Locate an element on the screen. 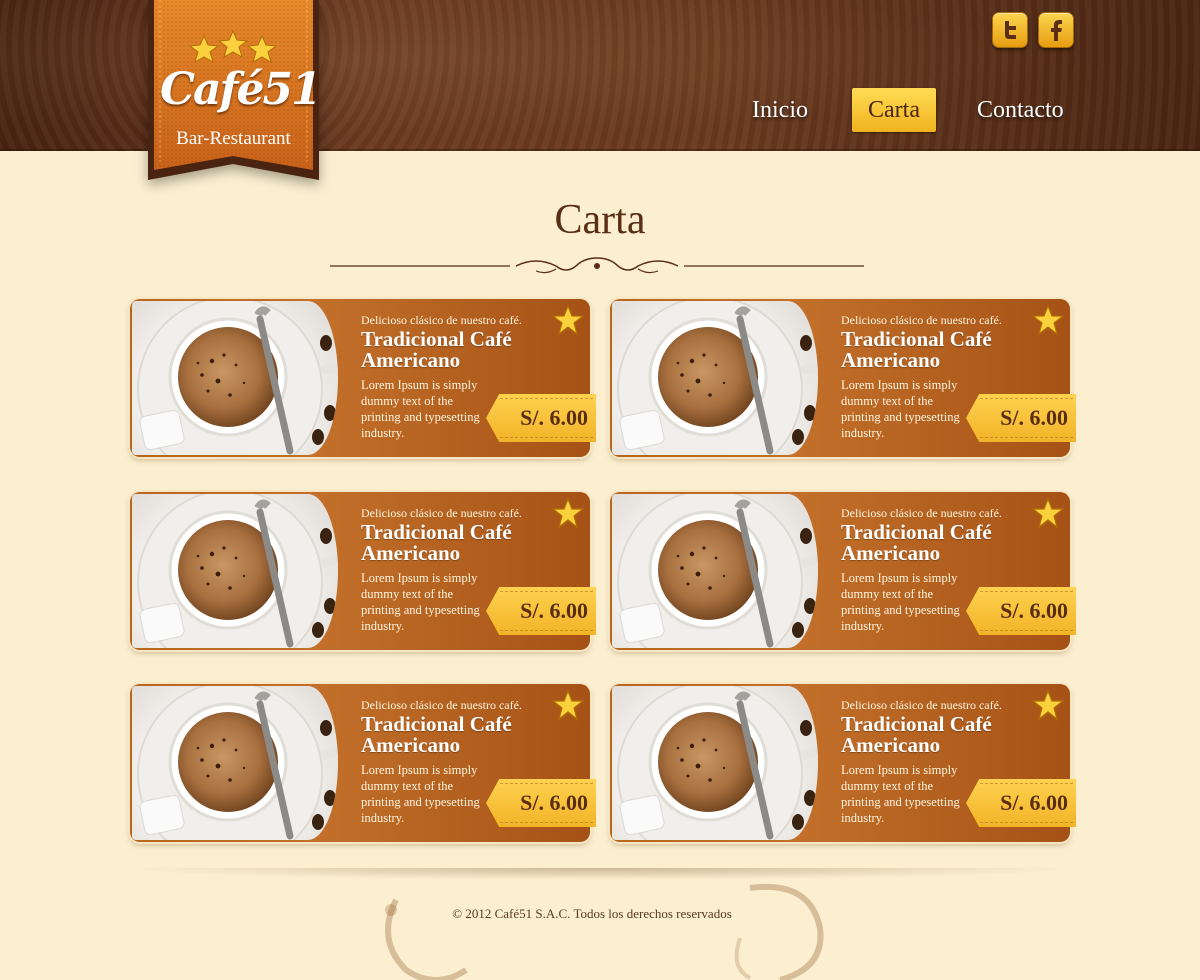 Image resolution: width=1200 pixels, height=980 pixels. twitter-icon is located at coordinates (1010, 30).